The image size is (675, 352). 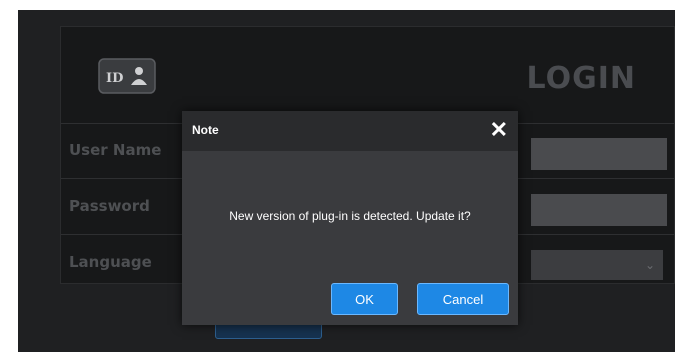 What do you see at coordinates (205, 130) in the screenshot?
I see `dialog-title: Note` at bounding box center [205, 130].